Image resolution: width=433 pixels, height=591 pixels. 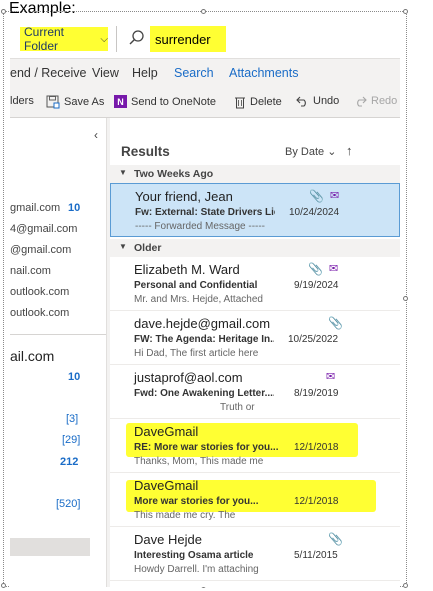 What do you see at coordinates (196, 285) in the screenshot?
I see `message-subject: Personal and Confidential` at bounding box center [196, 285].